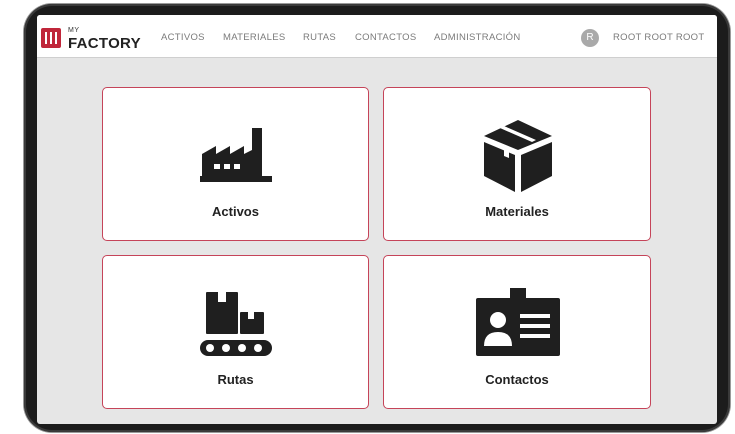 This screenshot has height=434, width=735. What do you see at coordinates (74, 30) in the screenshot?
I see `brand-prefix: MY` at bounding box center [74, 30].